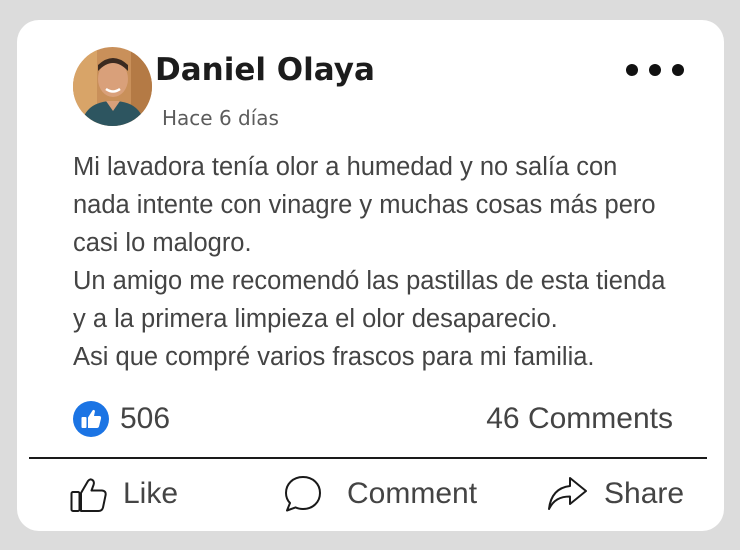 This screenshot has height=550, width=740. I want to click on comment-button: Comment, so click(380, 494).